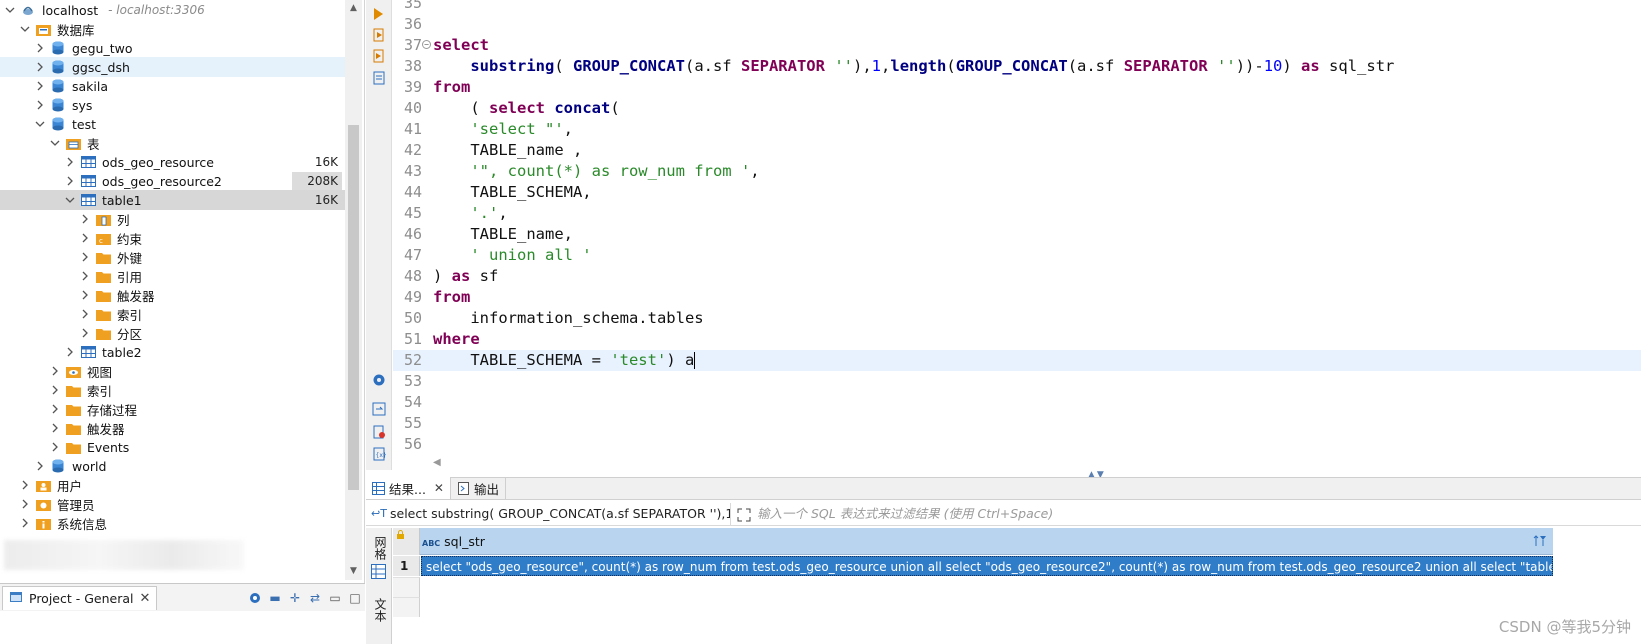 This screenshot has width=1641, height=644. I want to click on tree-item: 存储过程, so click(181, 409).